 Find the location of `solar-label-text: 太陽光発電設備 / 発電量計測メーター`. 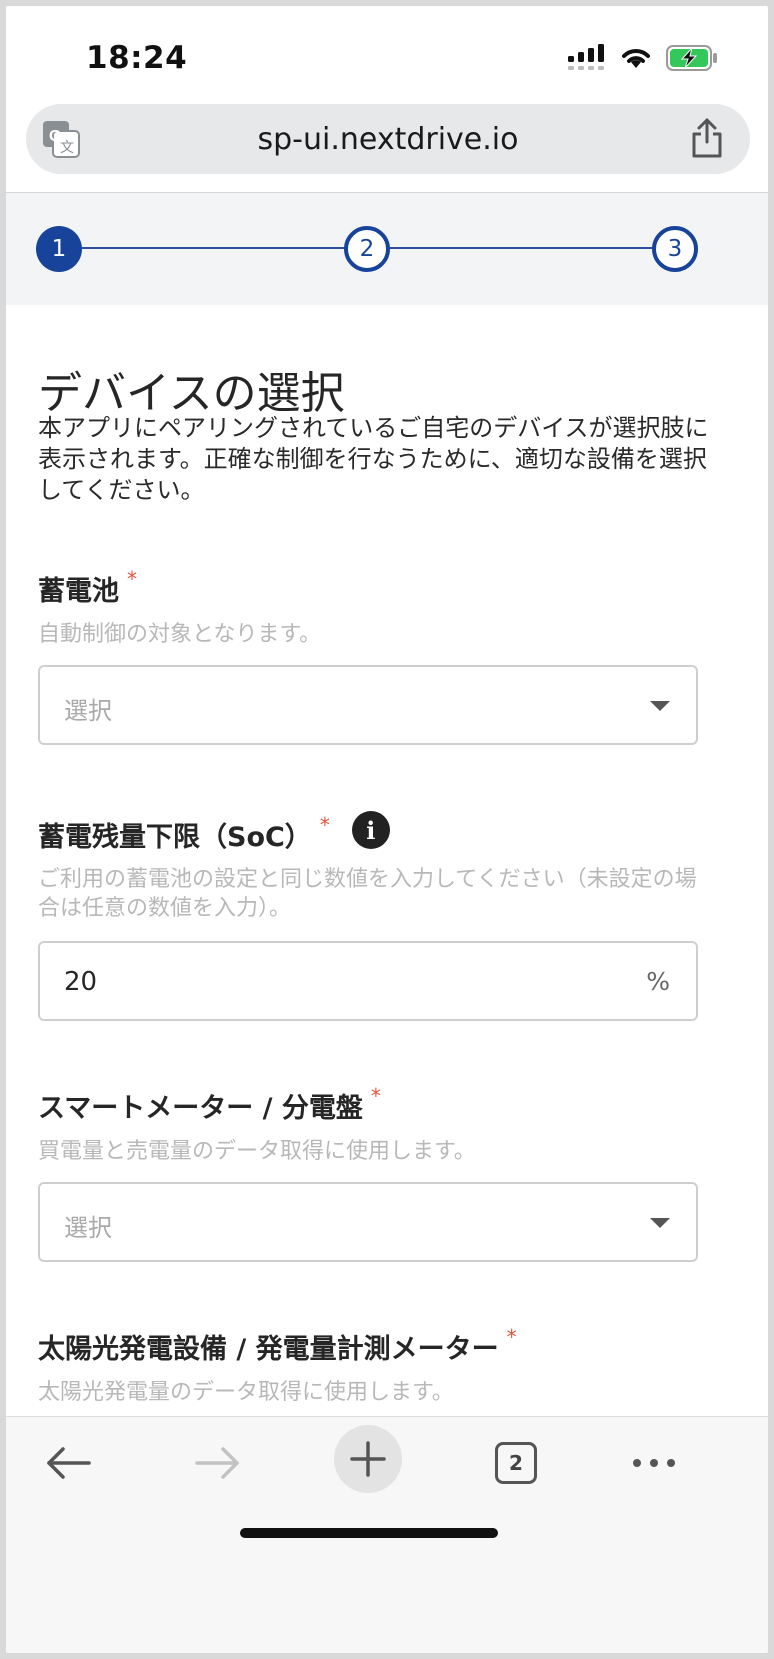

solar-label-text: 太陽光発電設備 / 発電量計測メーター is located at coordinates (268, 1349).